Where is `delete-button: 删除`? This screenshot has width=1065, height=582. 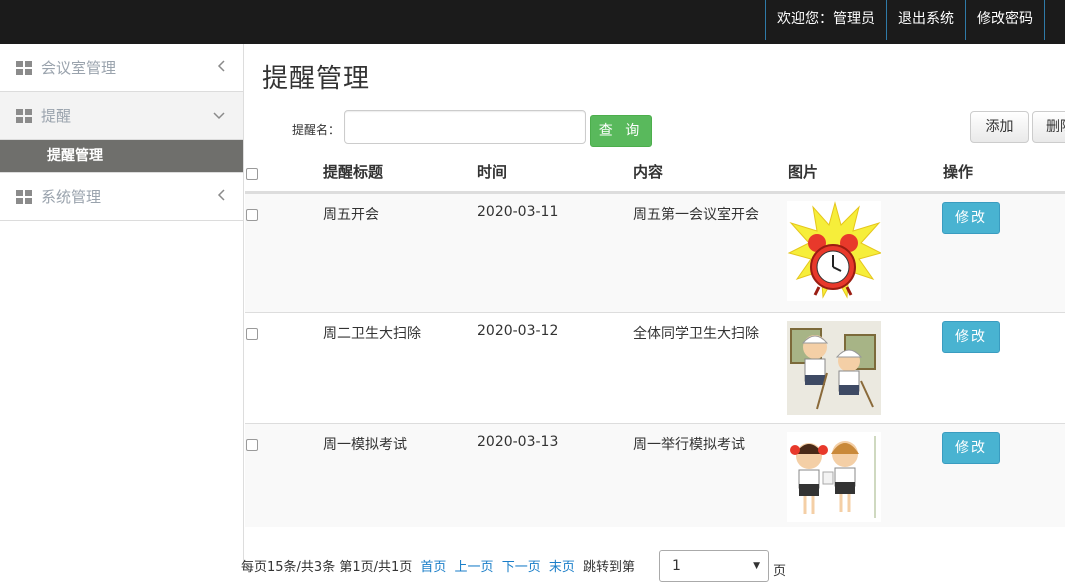
delete-button: 删除 is located at coordinates (1048, 127).